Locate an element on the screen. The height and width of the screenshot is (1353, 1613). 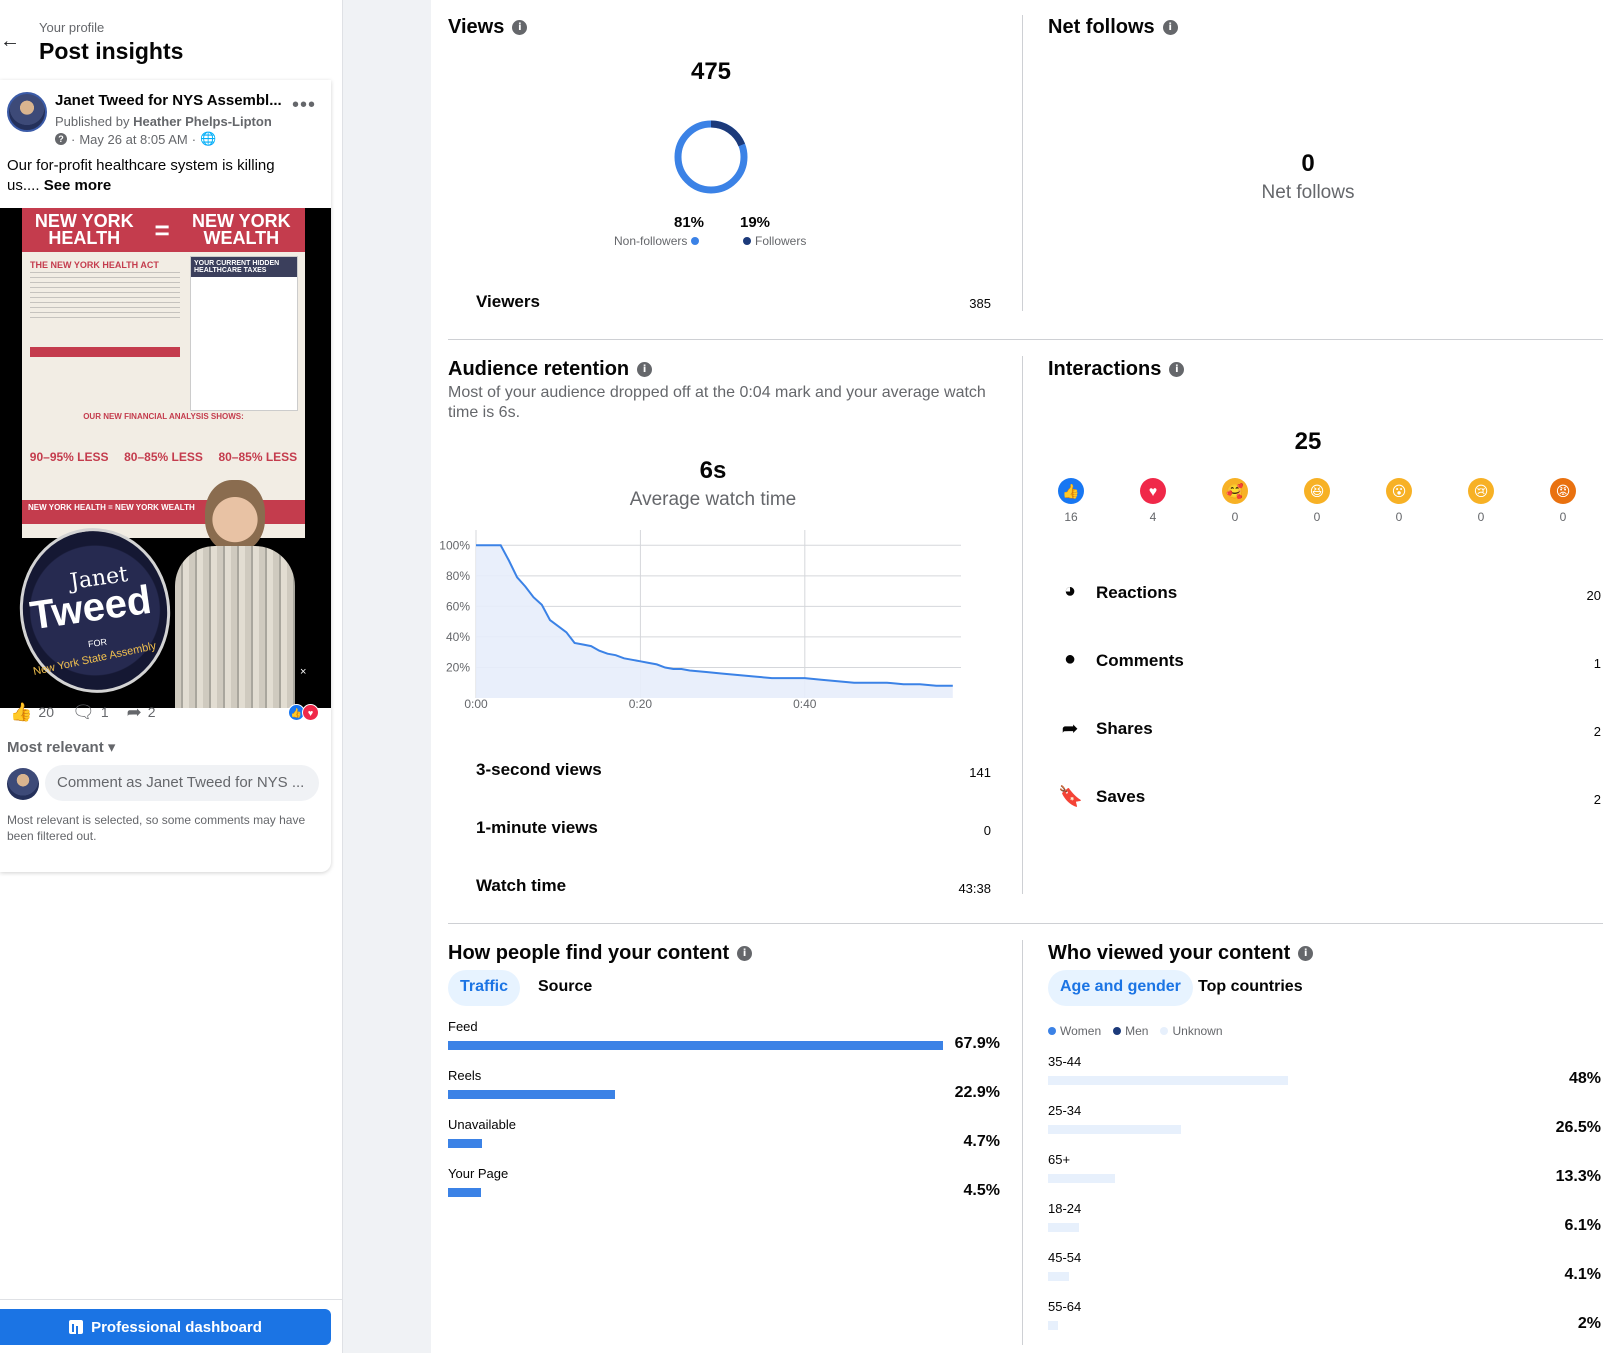
publisher-name: Heather Phelps-Lipton is located at coordinates (202, 121).